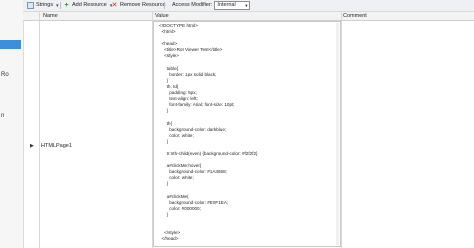  I want to click on value-scrollbar, so click(337, 134).